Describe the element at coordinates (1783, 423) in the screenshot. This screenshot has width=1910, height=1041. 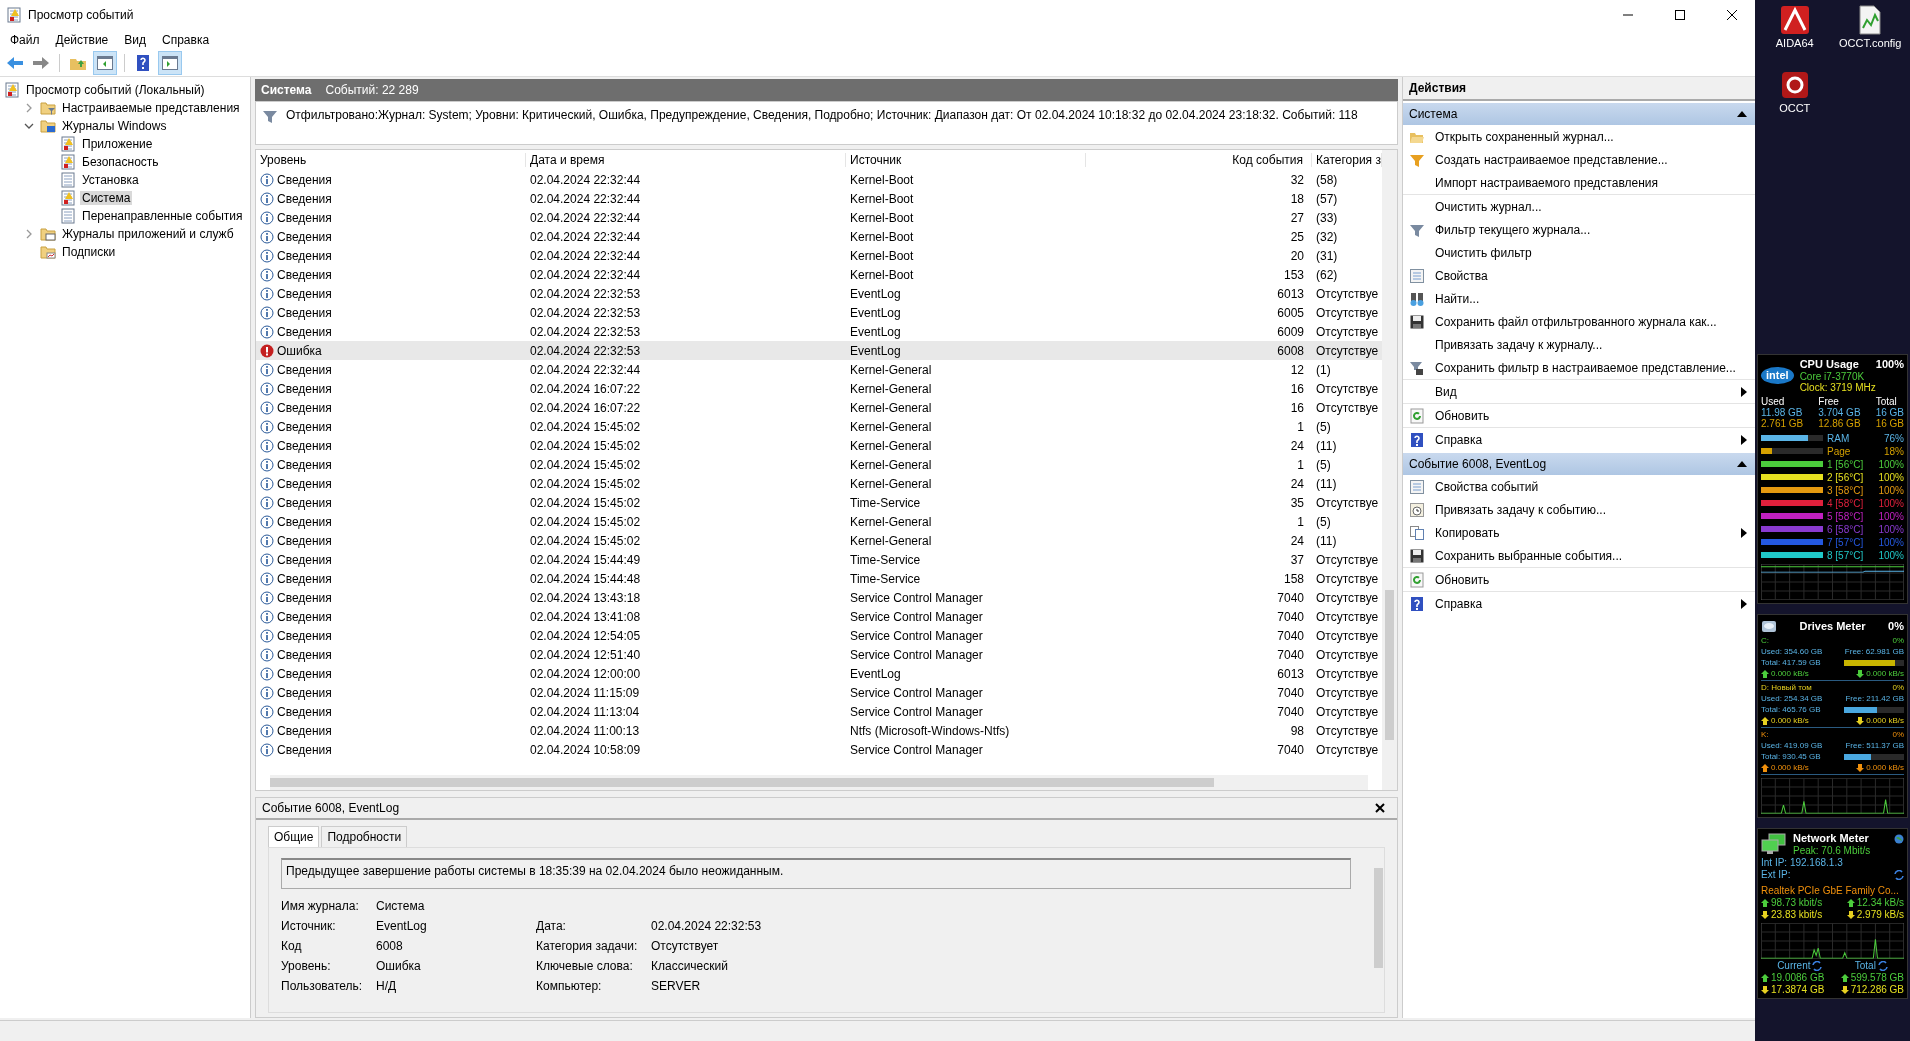
I see `memory-value: 2.761 GB` at that location.